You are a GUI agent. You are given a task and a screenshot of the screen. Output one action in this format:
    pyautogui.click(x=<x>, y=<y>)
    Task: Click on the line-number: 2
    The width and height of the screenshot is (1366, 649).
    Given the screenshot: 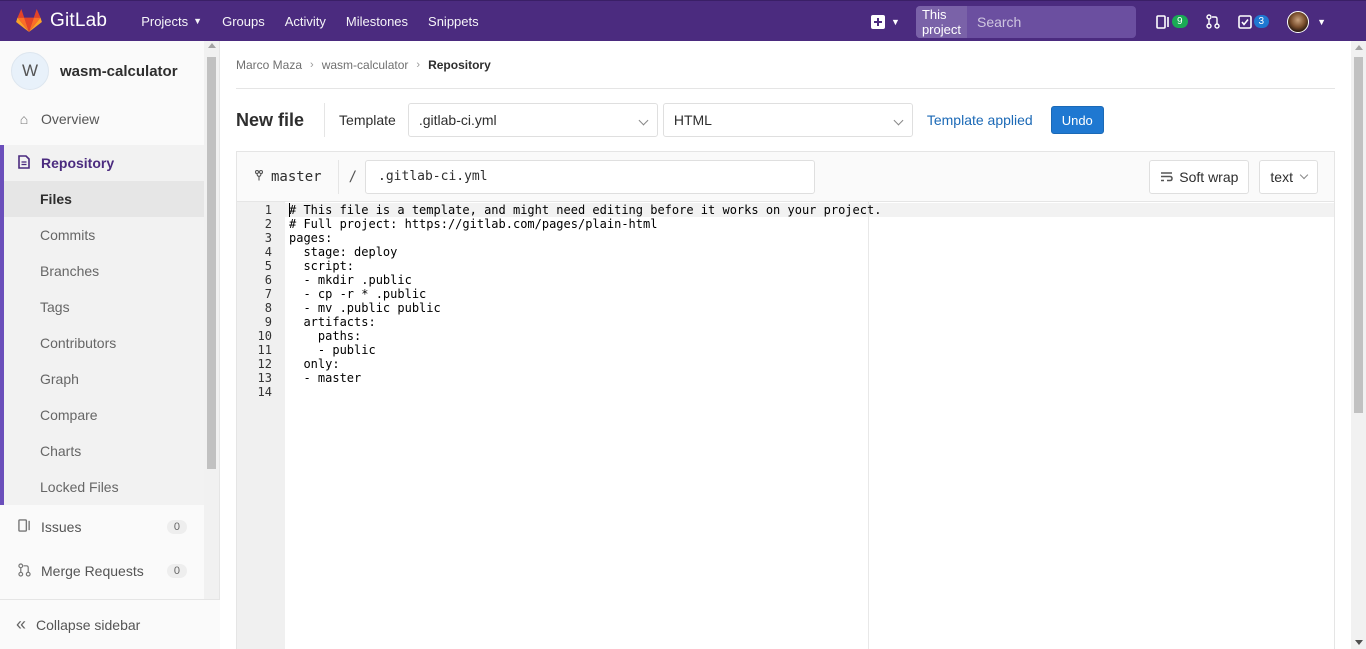 What is the action you would take?
    pyautogui.click(x=268, y=224)
    